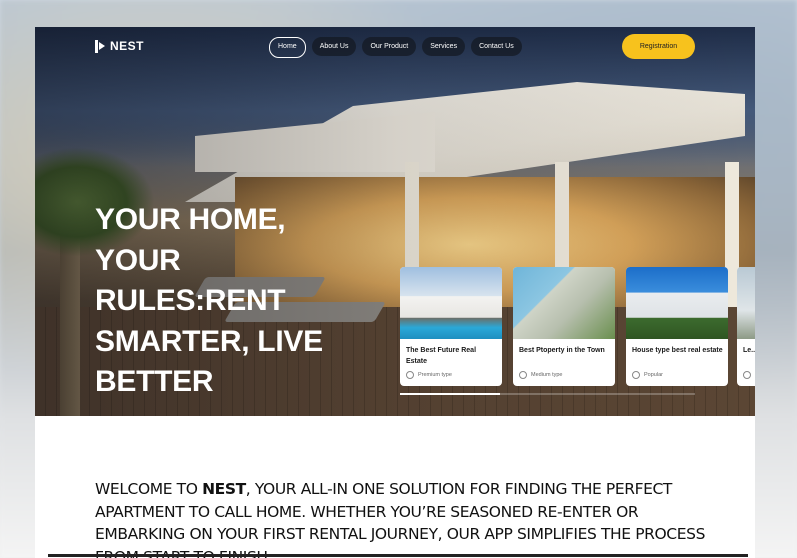 The height and width of the screenshot is (558, 797). What do you see at coordinates (100, 46) in the screenshot?
I see `logo-icon` at bounding box center [100, 46].